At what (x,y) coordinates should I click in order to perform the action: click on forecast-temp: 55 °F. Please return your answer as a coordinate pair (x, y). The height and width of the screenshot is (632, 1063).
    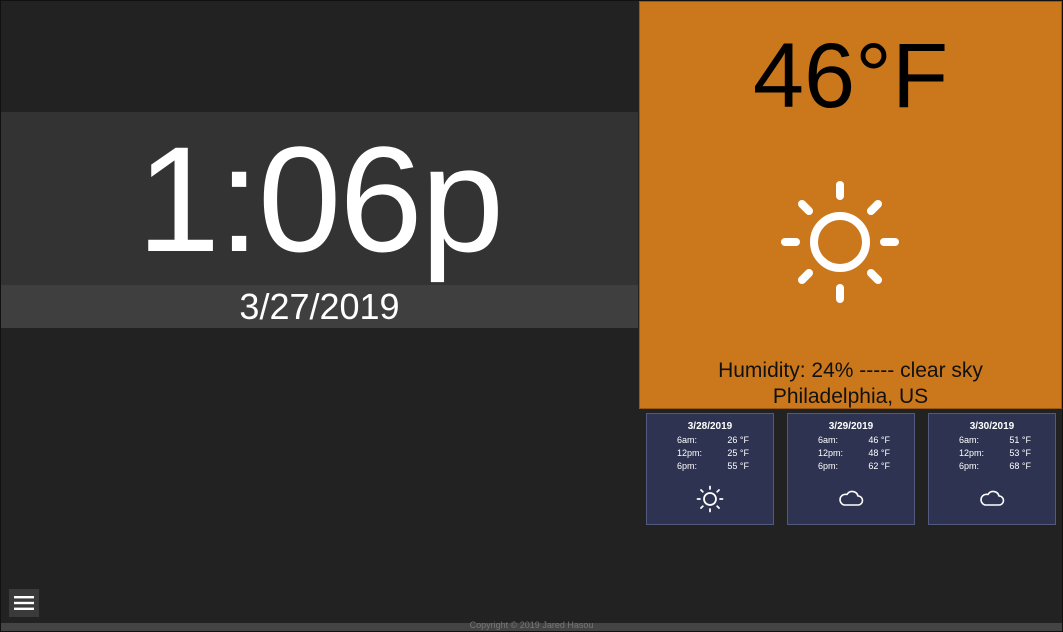
    Looking at the image, I should click on (738, 466).